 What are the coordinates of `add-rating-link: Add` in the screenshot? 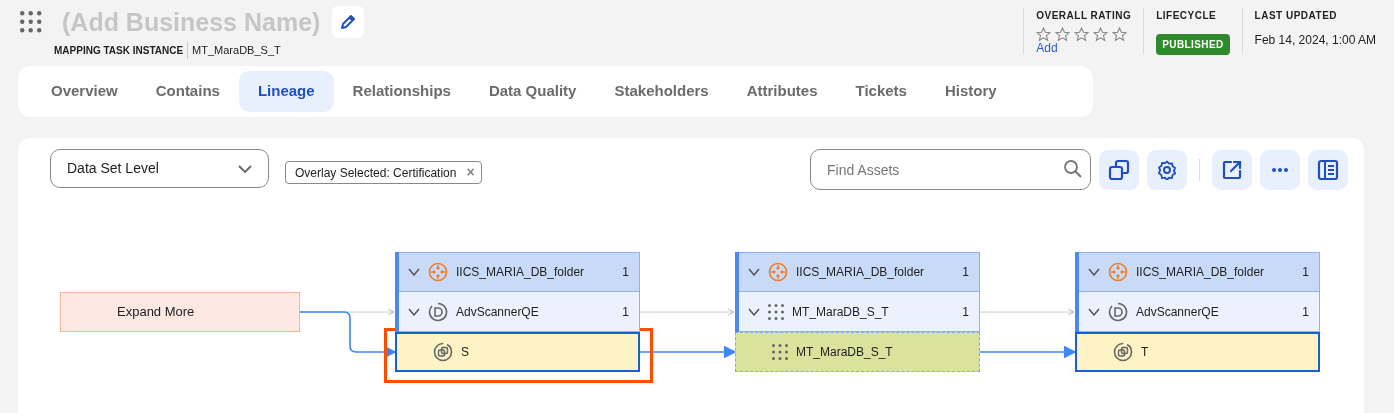 It's located at (1084, 48).